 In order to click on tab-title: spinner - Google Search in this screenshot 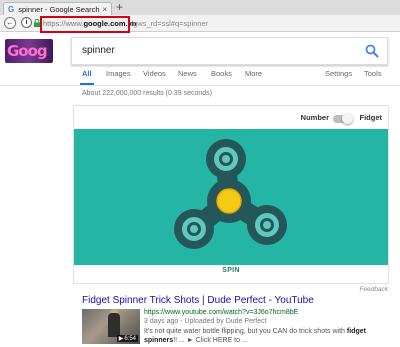, I will do `click(59, 9)`.